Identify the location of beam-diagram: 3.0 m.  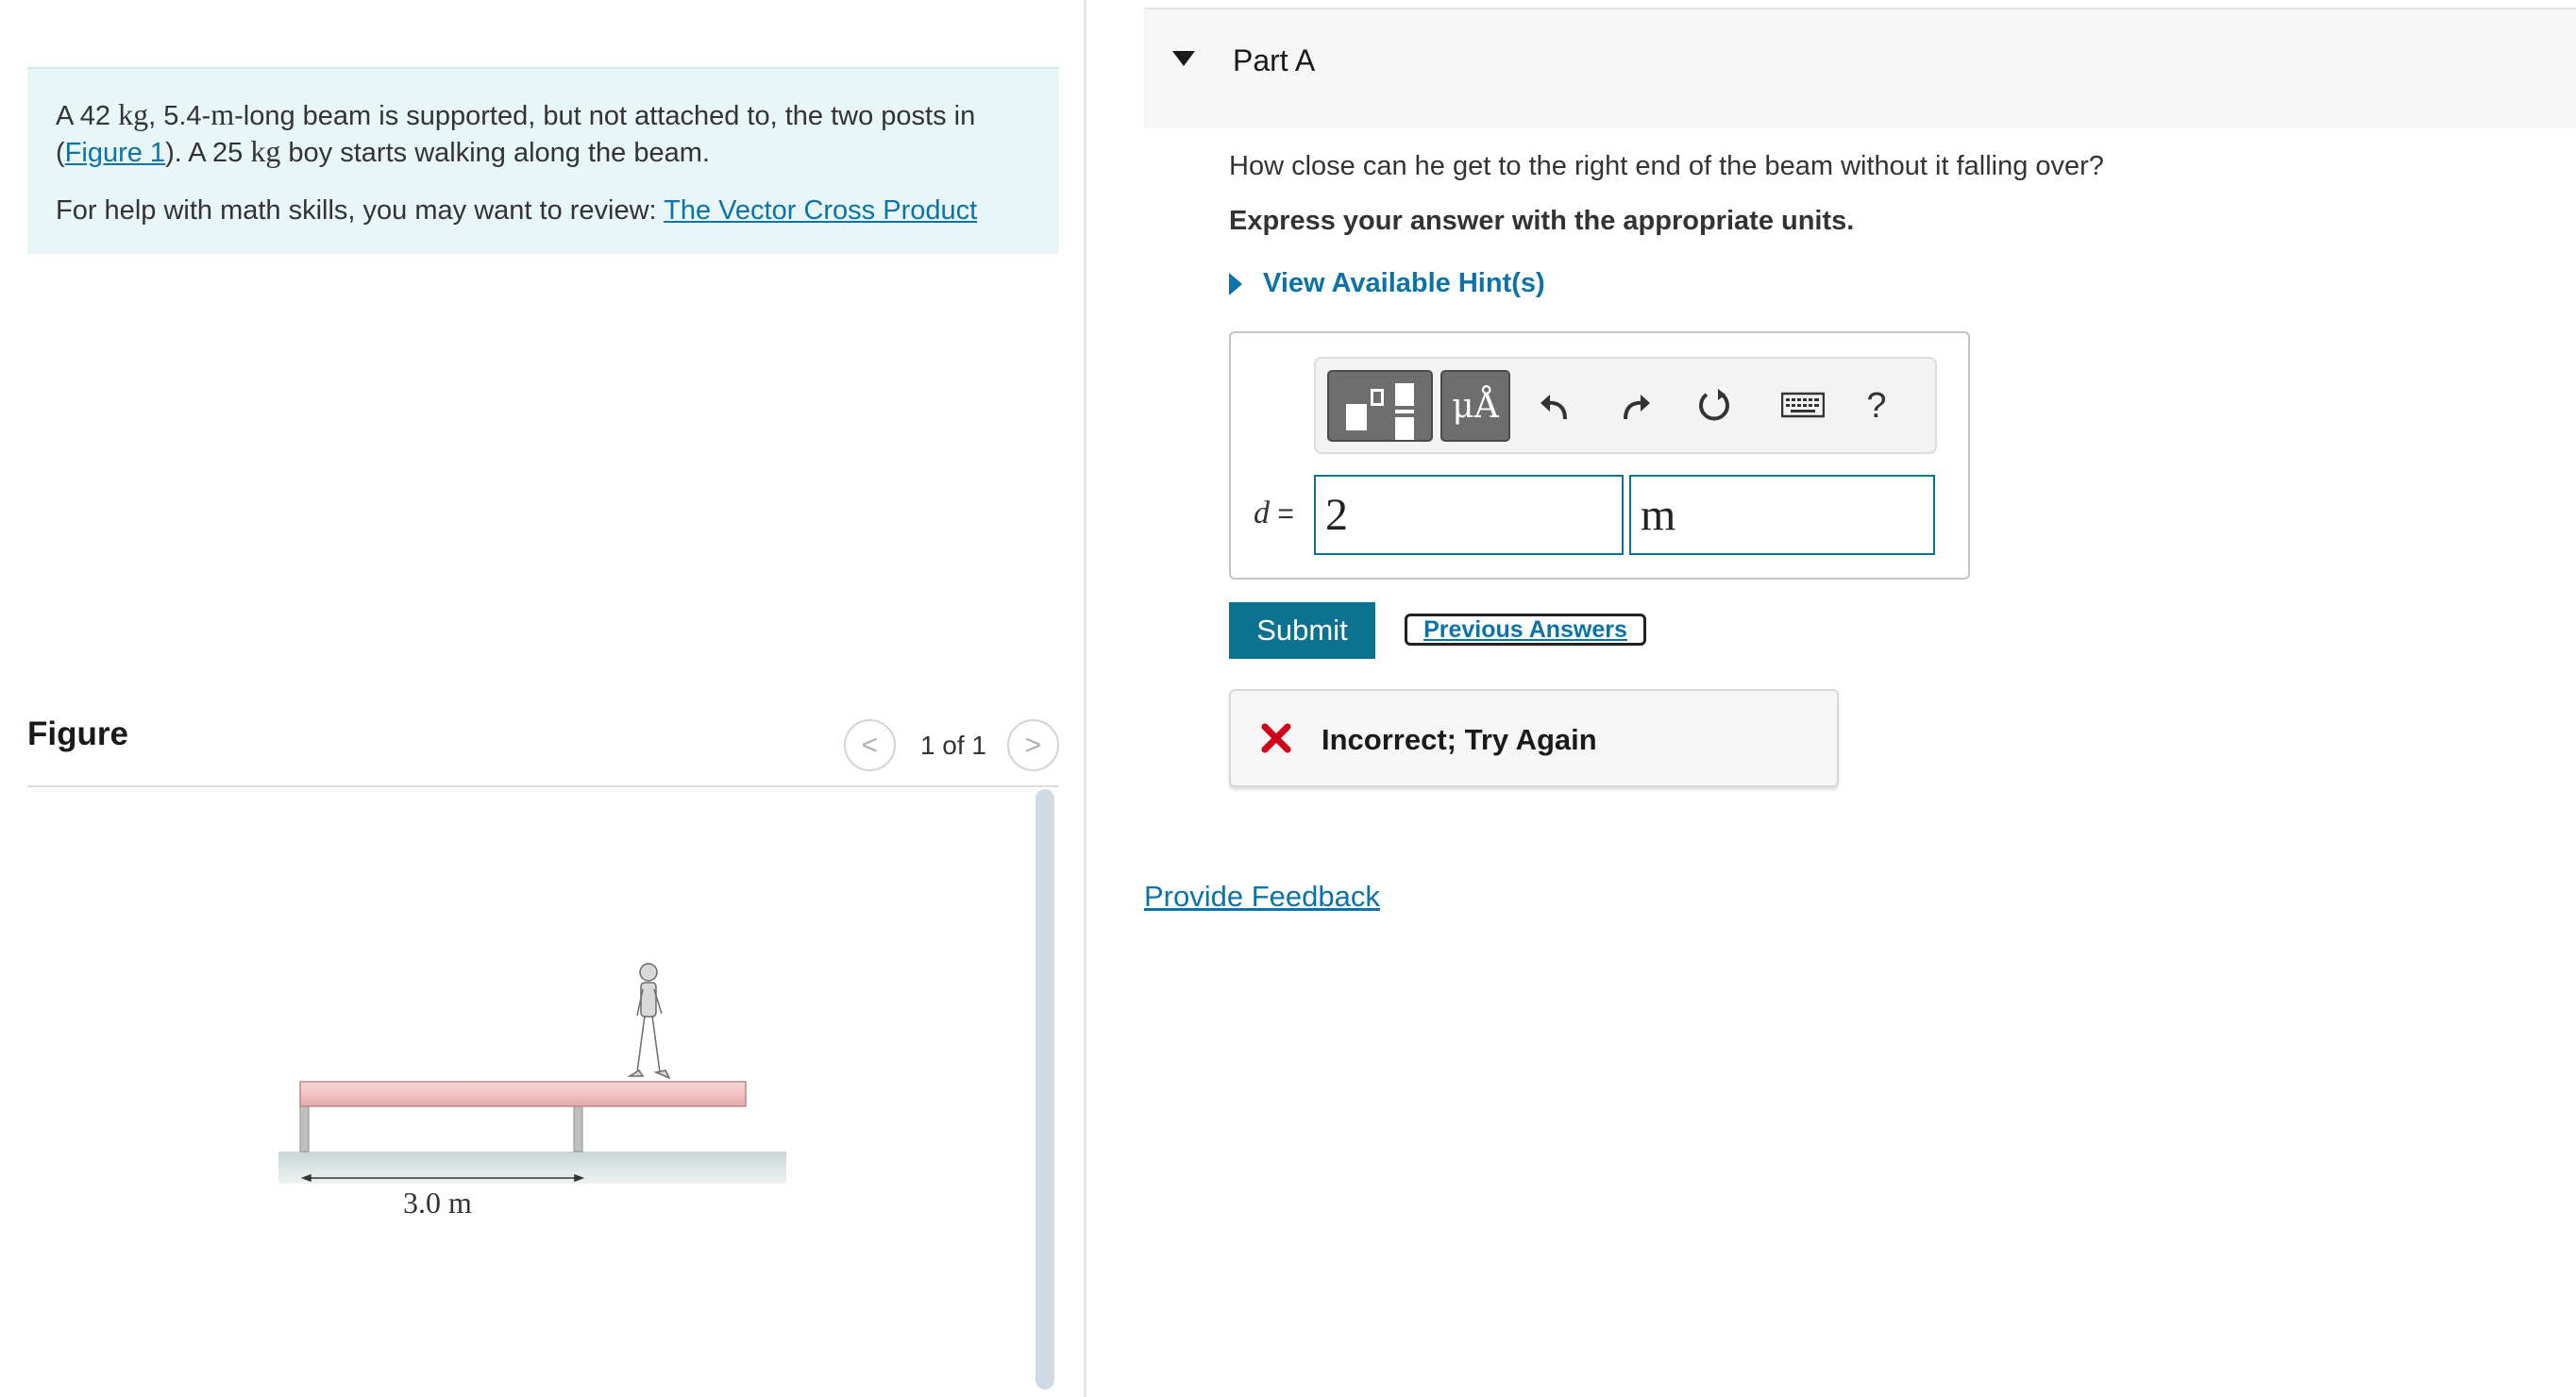
(532, 1091).